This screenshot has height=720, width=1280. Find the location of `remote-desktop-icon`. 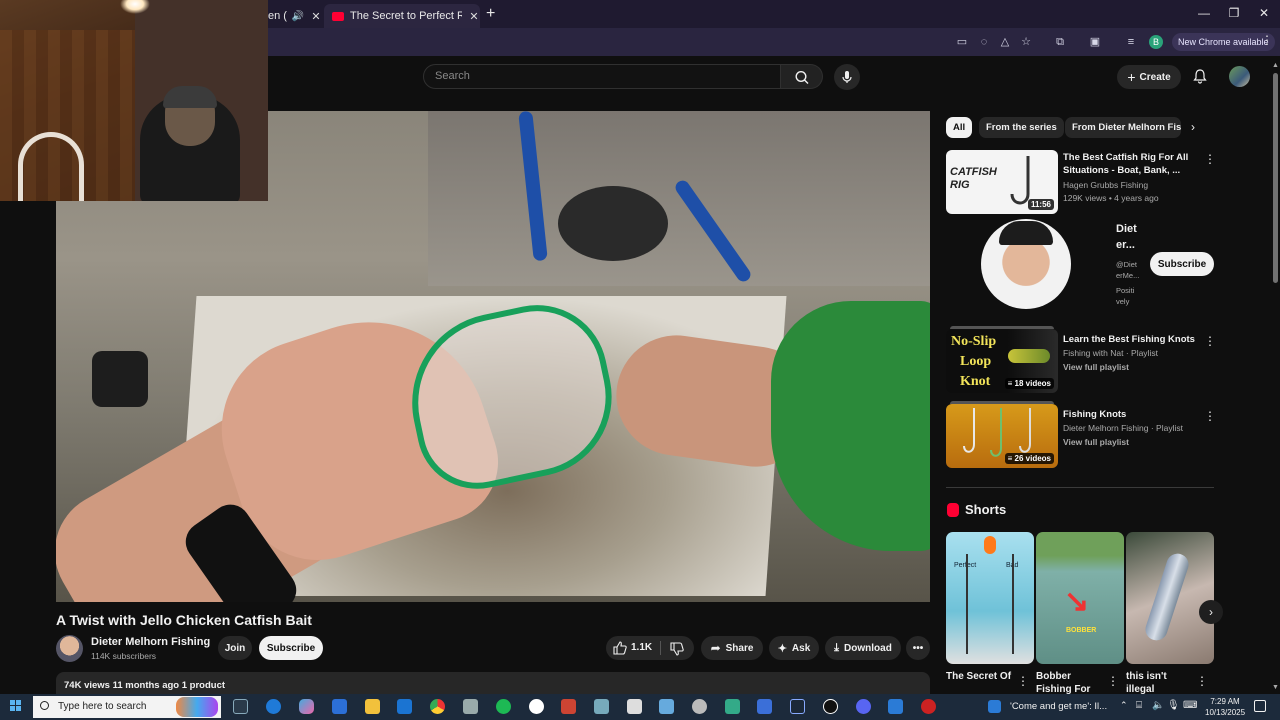

remote-desktop-icon is located at coordinates (666, 706).